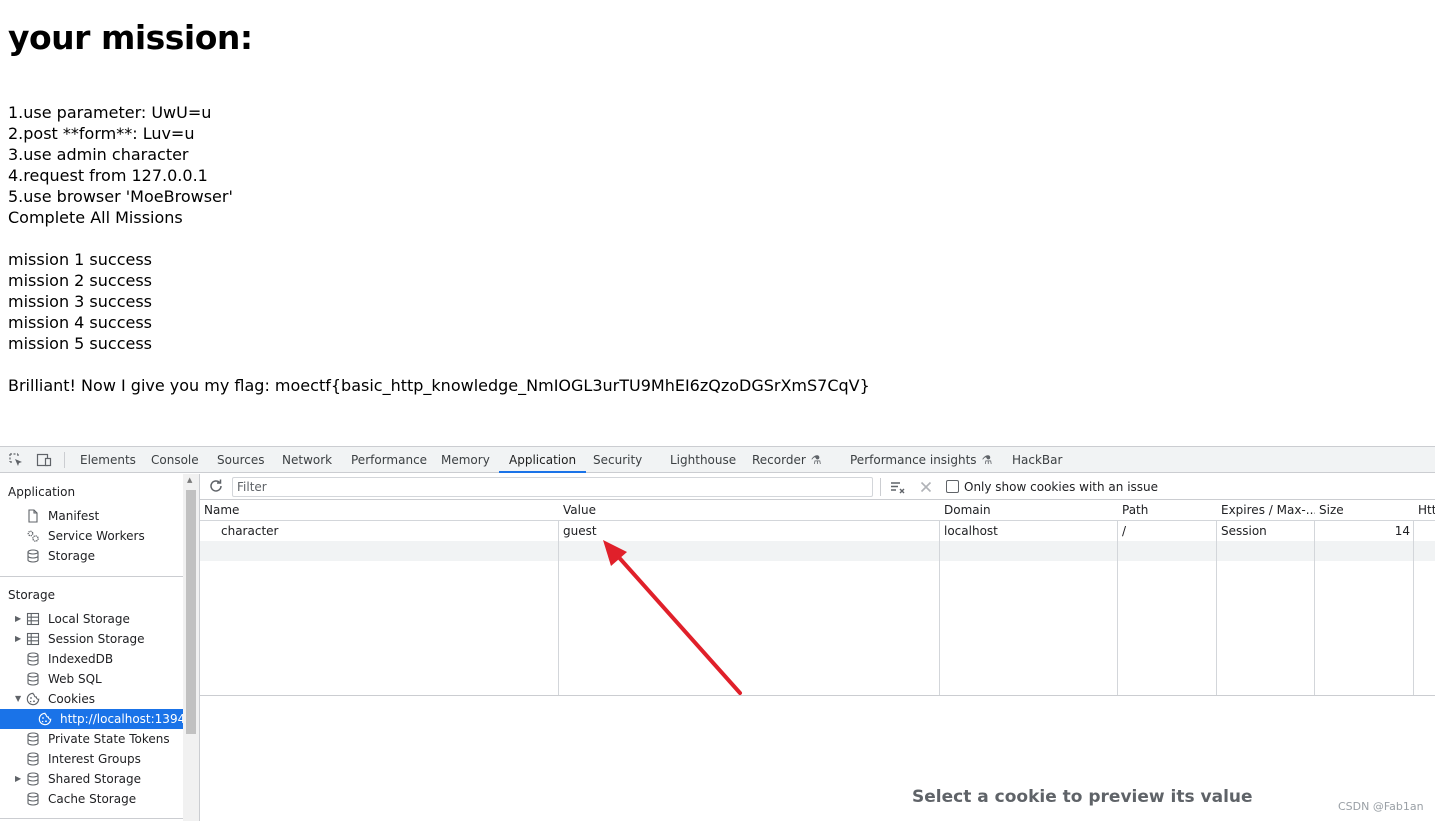  I want to click on success-line: mission 5 success, so click(80, 343).